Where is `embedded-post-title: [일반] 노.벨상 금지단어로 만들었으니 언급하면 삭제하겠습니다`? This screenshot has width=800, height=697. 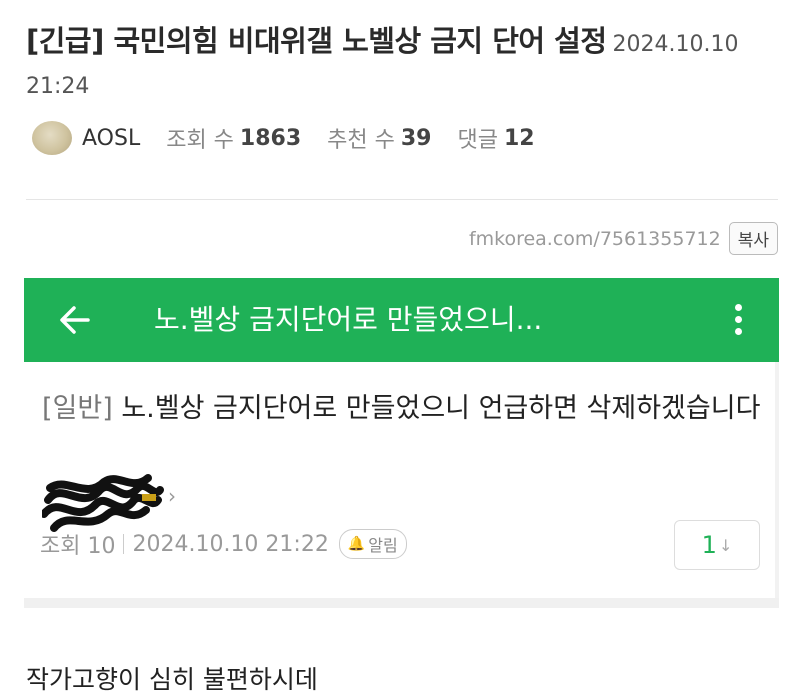
embedded-post-title: [일반] 노.벨상 금지단어로 만들었으니 언급하면 삭제하겠습니다 is located at coordinates (402, 409).